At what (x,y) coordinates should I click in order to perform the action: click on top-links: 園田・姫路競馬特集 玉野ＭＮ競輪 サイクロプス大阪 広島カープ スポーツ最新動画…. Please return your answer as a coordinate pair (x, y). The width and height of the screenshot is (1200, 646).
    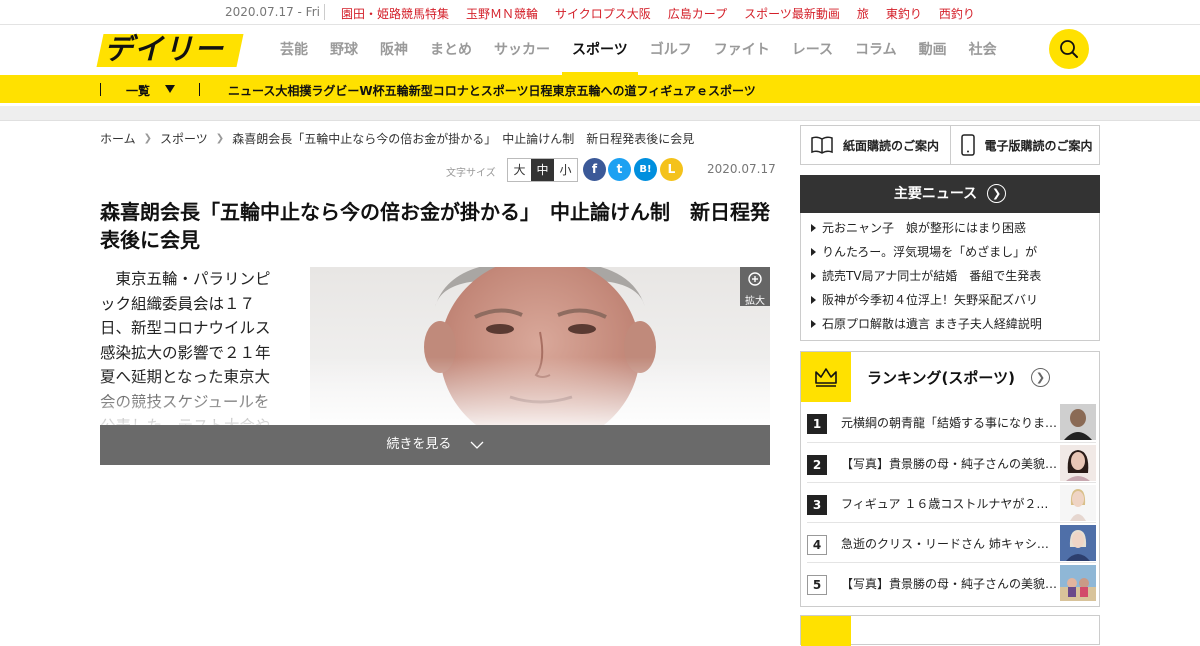
    Looking at the image, I should click on (658, 13).